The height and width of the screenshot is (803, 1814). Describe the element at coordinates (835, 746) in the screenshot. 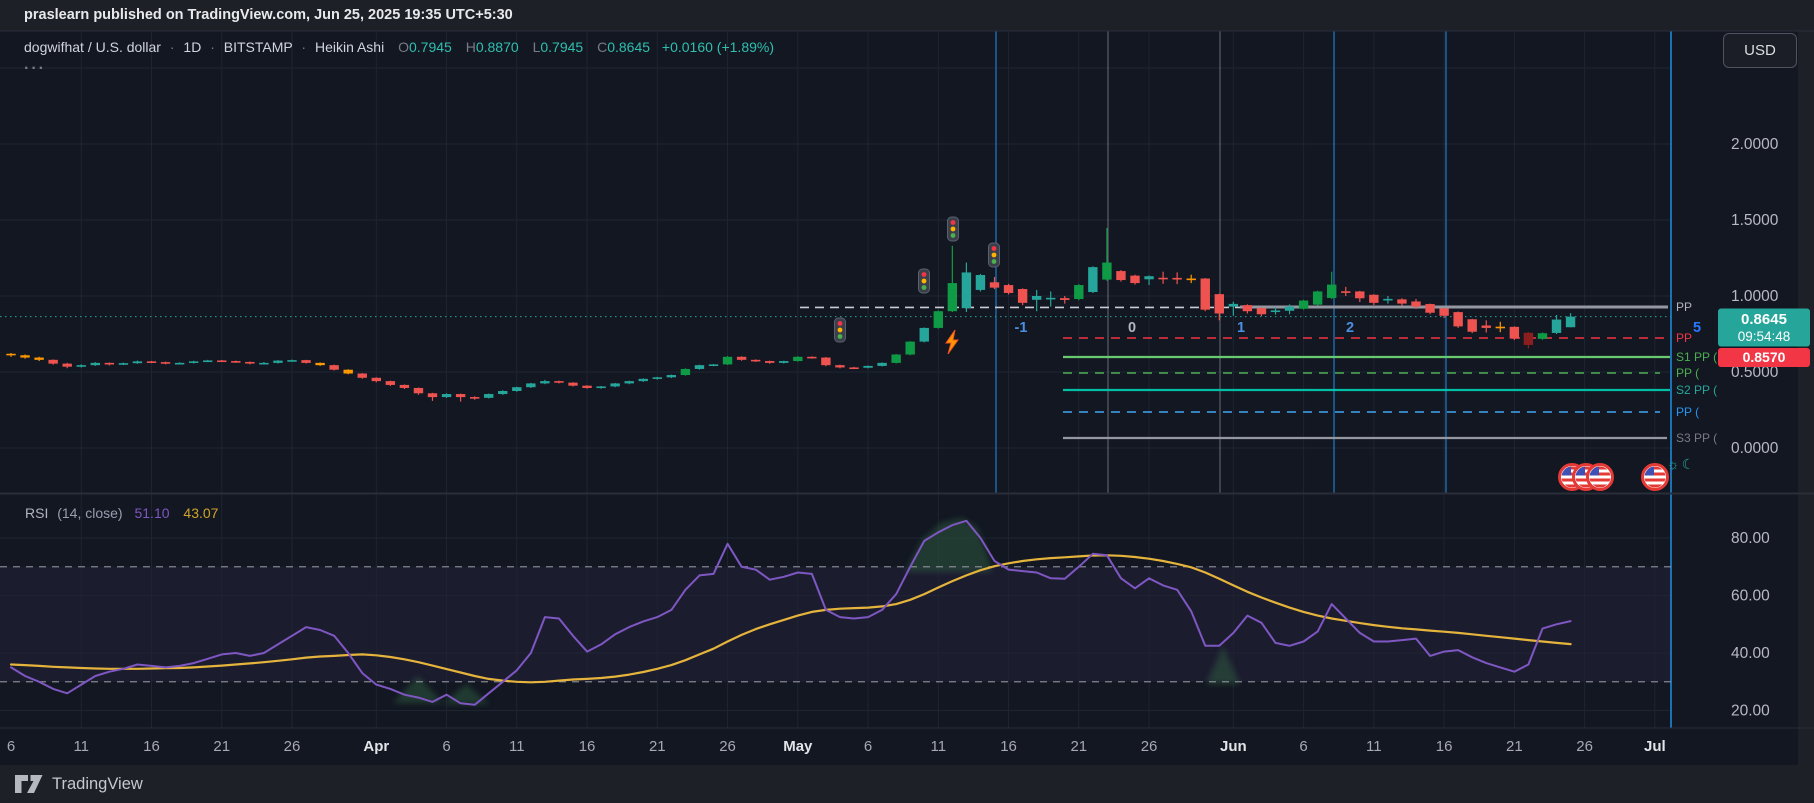

I see `time-scale-drag-area` at that location.